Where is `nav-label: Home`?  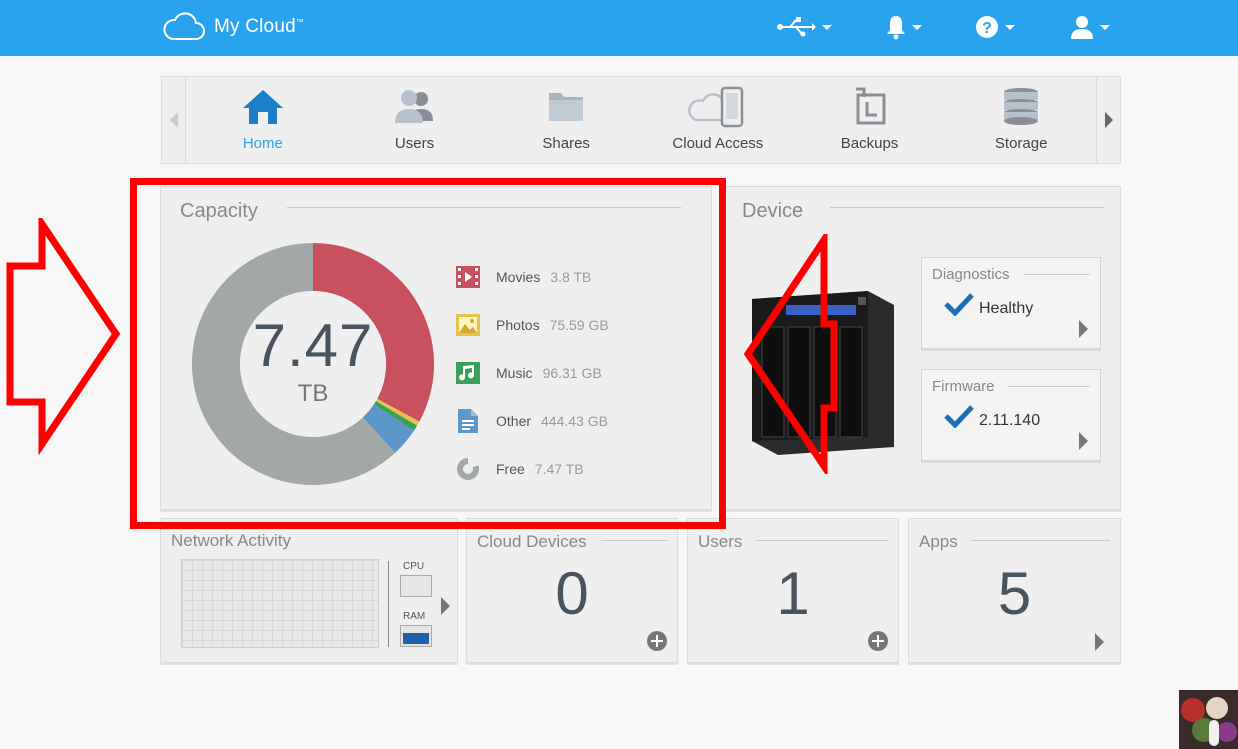
nav-label: Home is located at coordinates (262, 143).